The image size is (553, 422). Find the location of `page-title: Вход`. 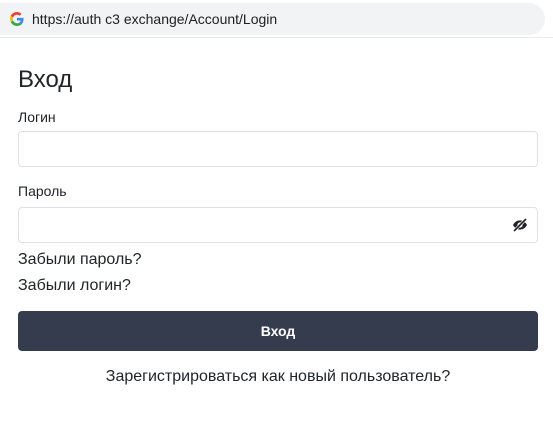

page-title: Вход is located at coordinates (45, 79).